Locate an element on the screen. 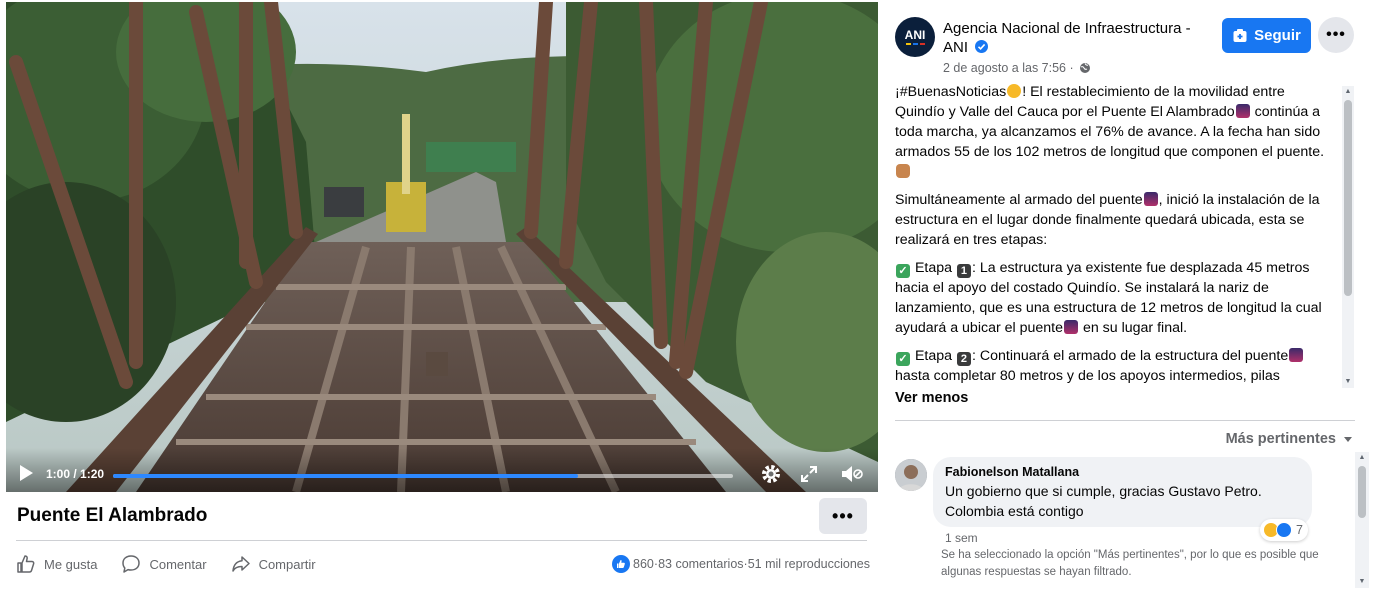 The height and width of the screenshot is (592, 1376). share-icon is located at coordinates (240, 564).